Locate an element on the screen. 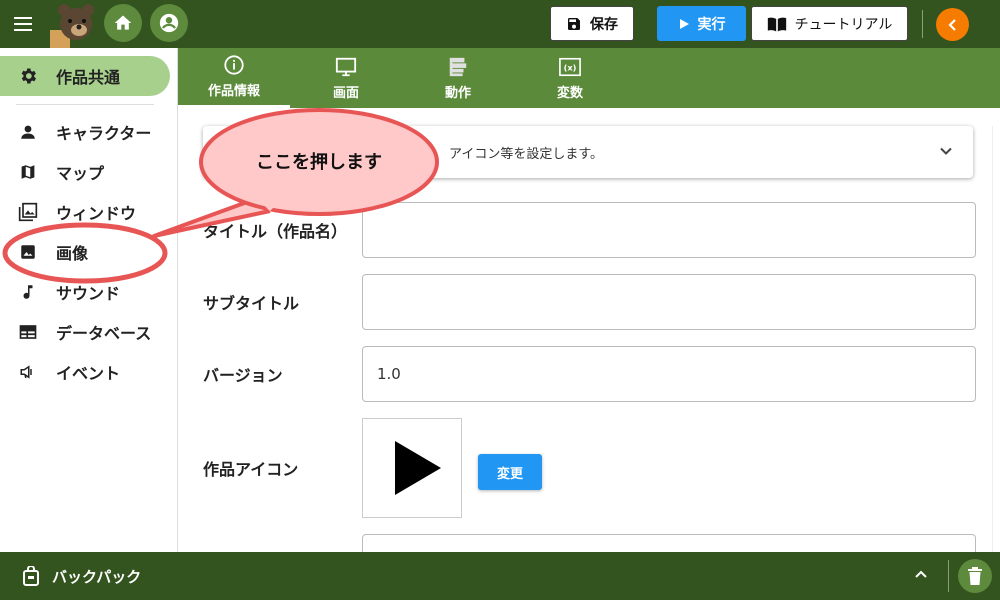 This screenshot has height=600, width=1000. sidebar-item-sound: サウンド is located at coordinates (85, 292).